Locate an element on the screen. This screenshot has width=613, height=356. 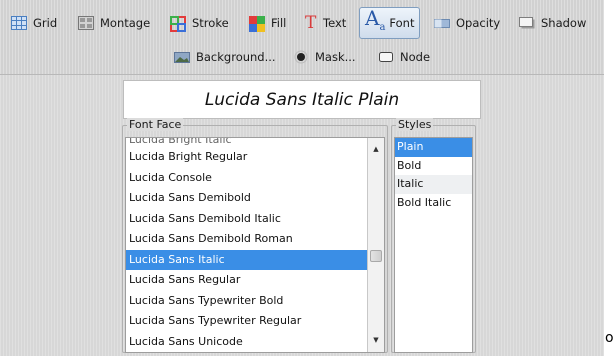
font-preview-text: Lucida Sans Italic Plain is located at coordinates (302, 99).